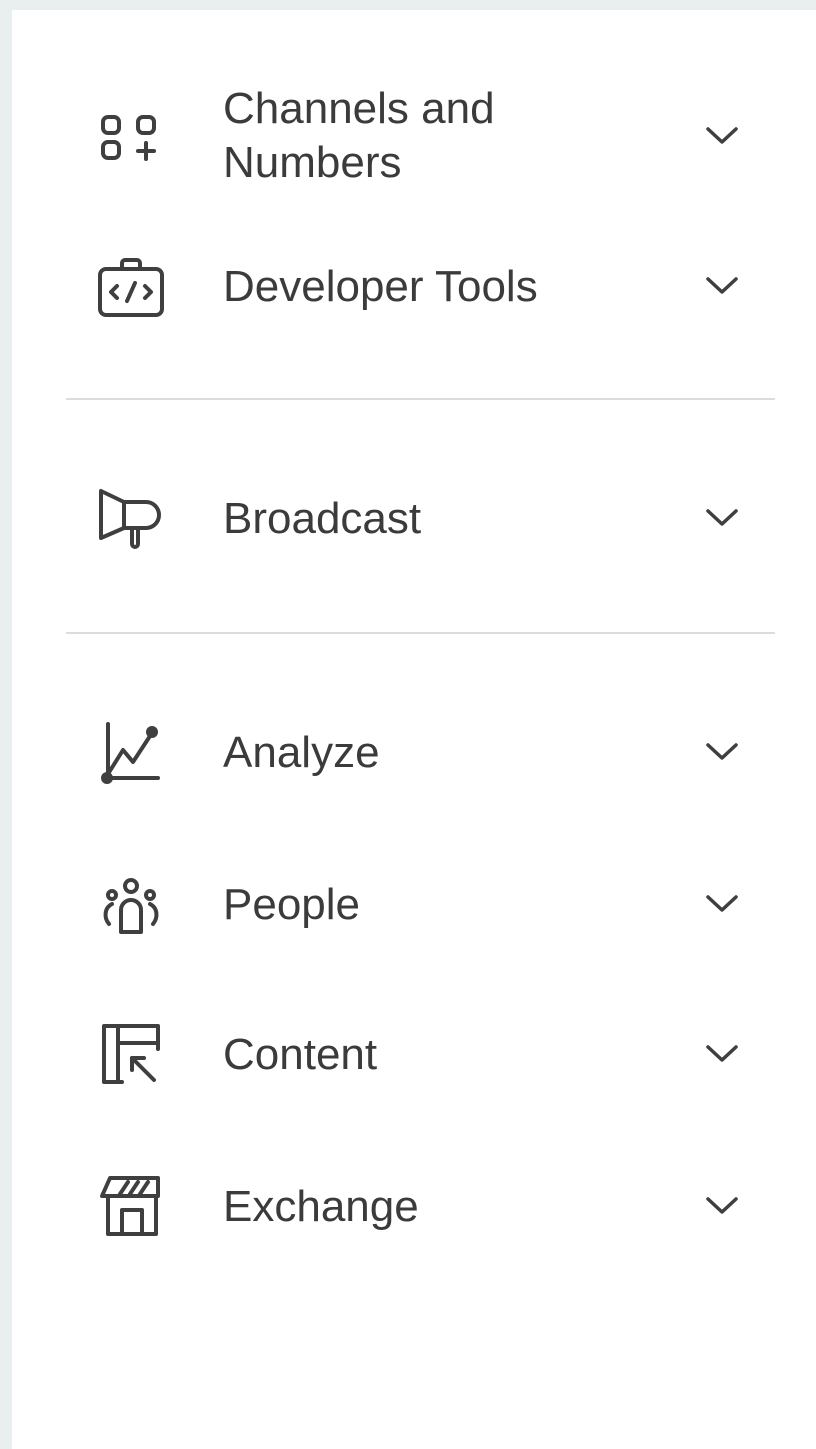 This screenshot has height=1449, width=816. I want to click on code-briefcase-icon, so click(131, 287).